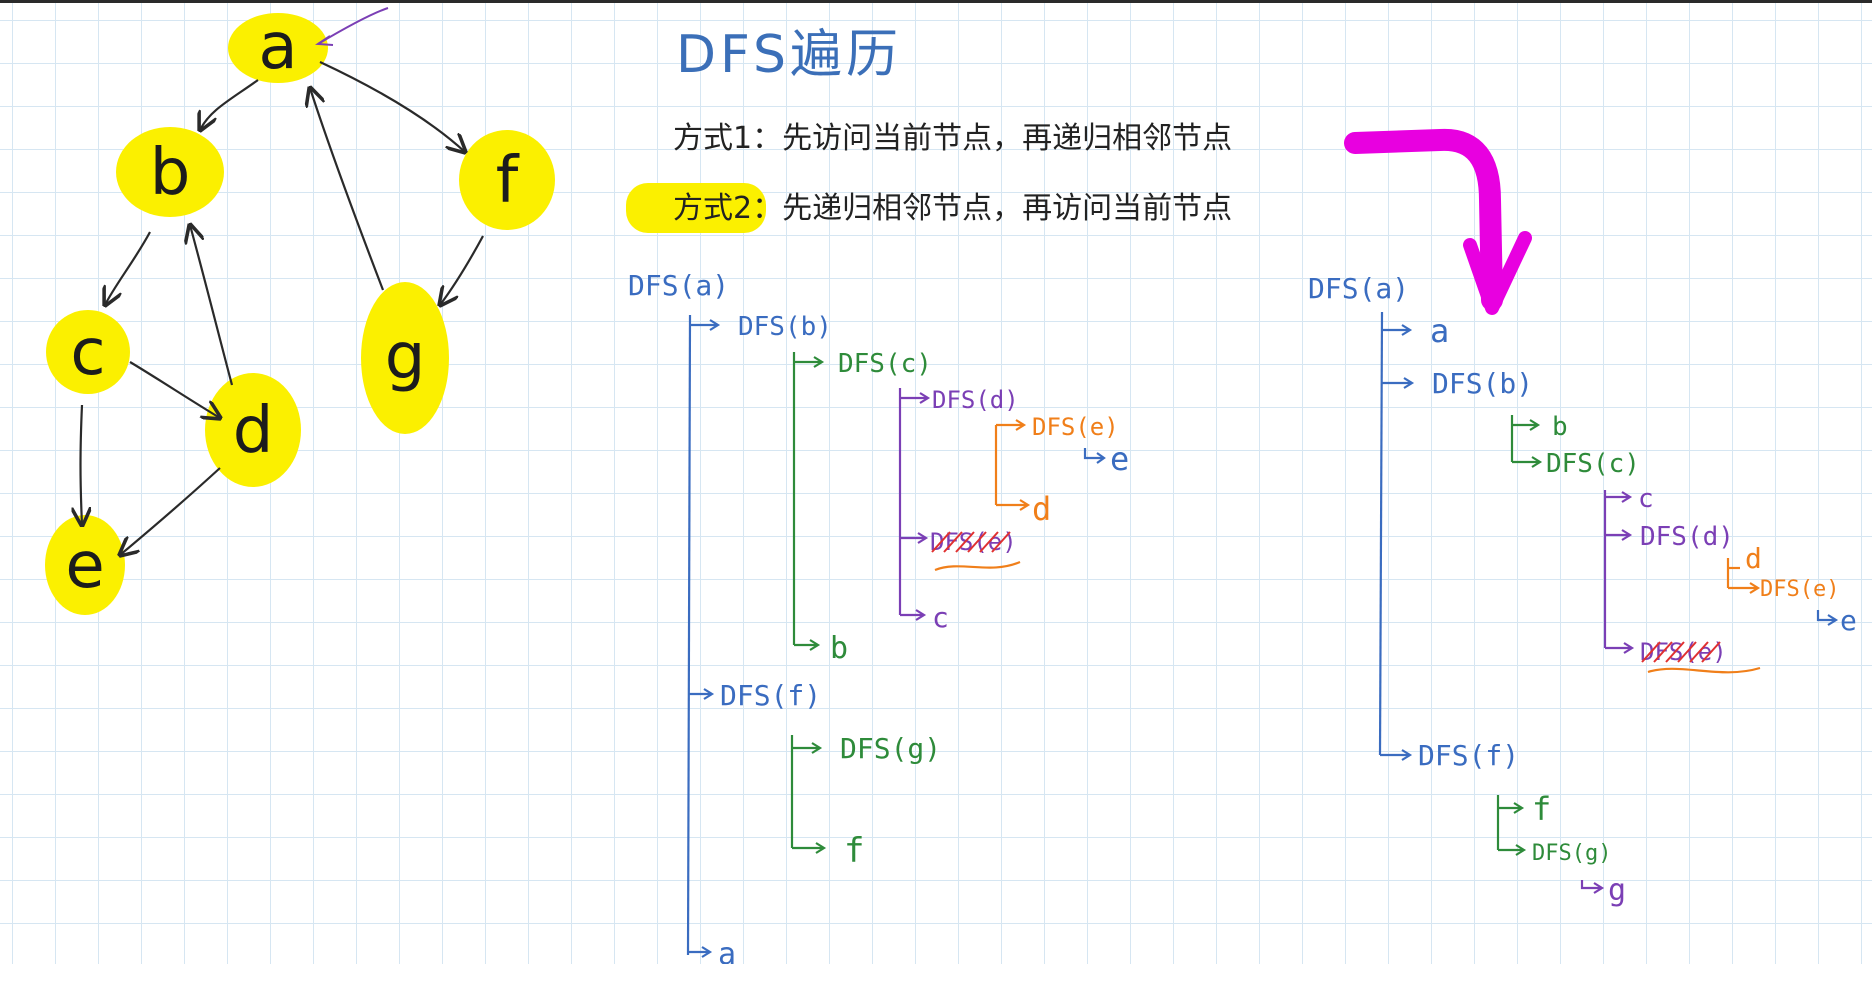 This screenshot has height=984, width=1872. I want to click on right-dfs-g: DFS(g), so click(1571, 853).